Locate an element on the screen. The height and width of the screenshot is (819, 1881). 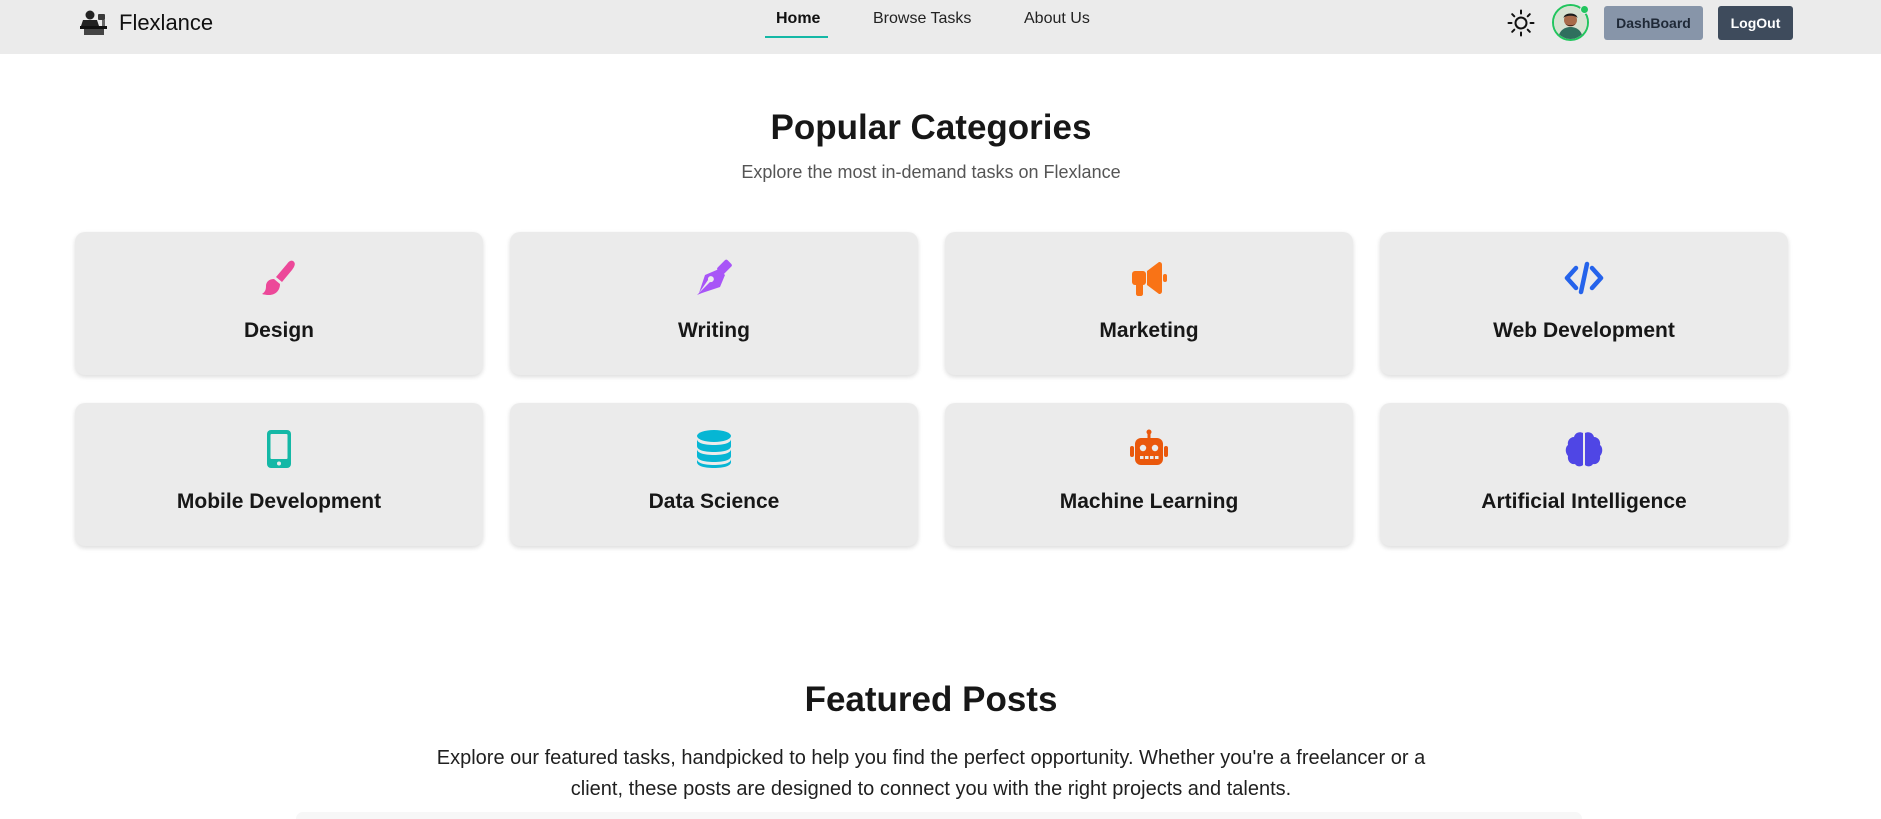
database-icon is located at coordinates (714, 449).